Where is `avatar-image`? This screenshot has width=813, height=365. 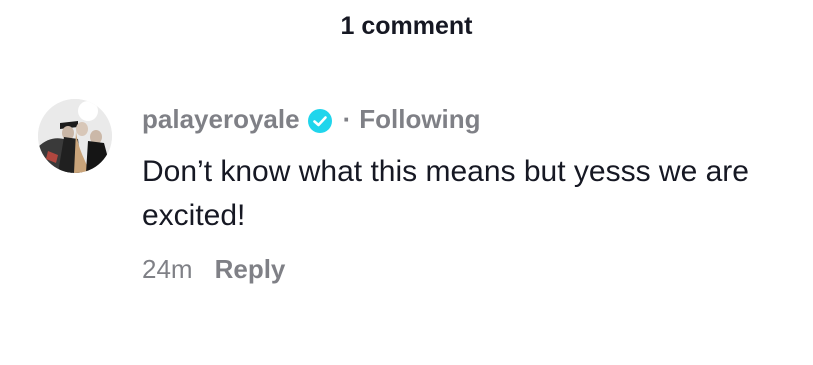 avatar-image is located at coordinates (75, 136).